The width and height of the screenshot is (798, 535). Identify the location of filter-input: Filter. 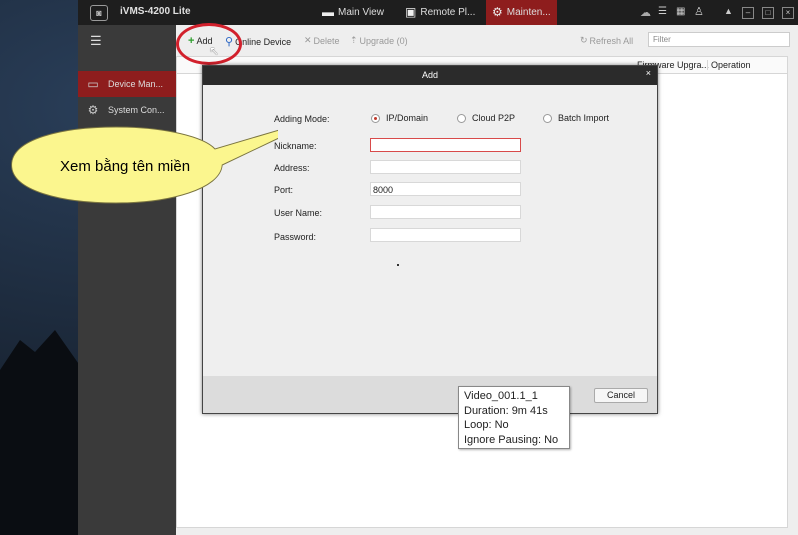
(719, 39).